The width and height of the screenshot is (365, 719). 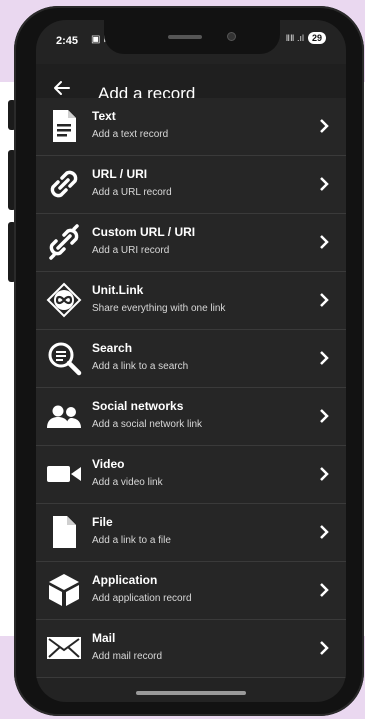 I want to click on signal-icon: ⅡⅡ .ıl, so click(x=294, y=37).